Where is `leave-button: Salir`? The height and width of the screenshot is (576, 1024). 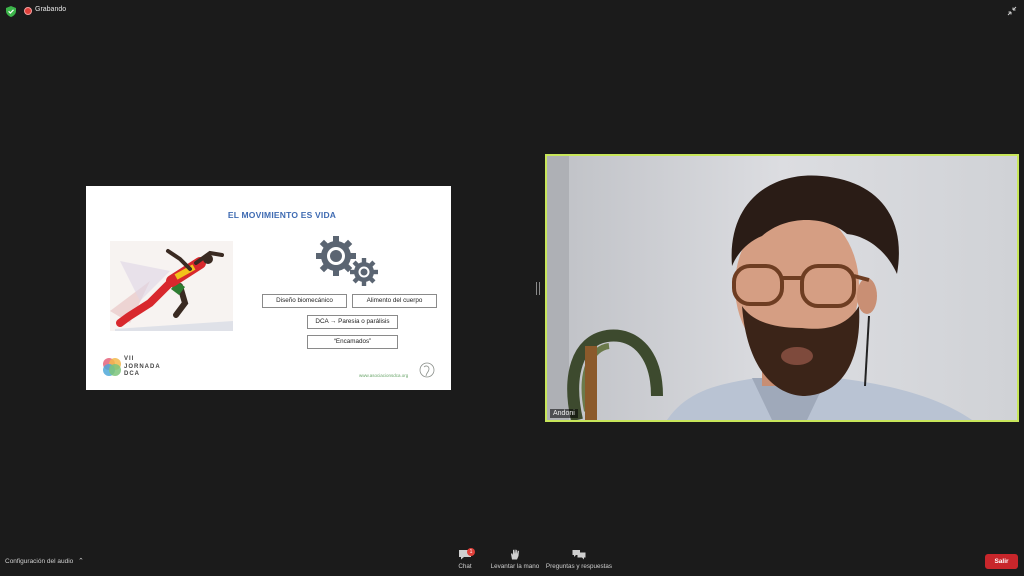
leave-button: Salir is located at coordinates (1001, 561).